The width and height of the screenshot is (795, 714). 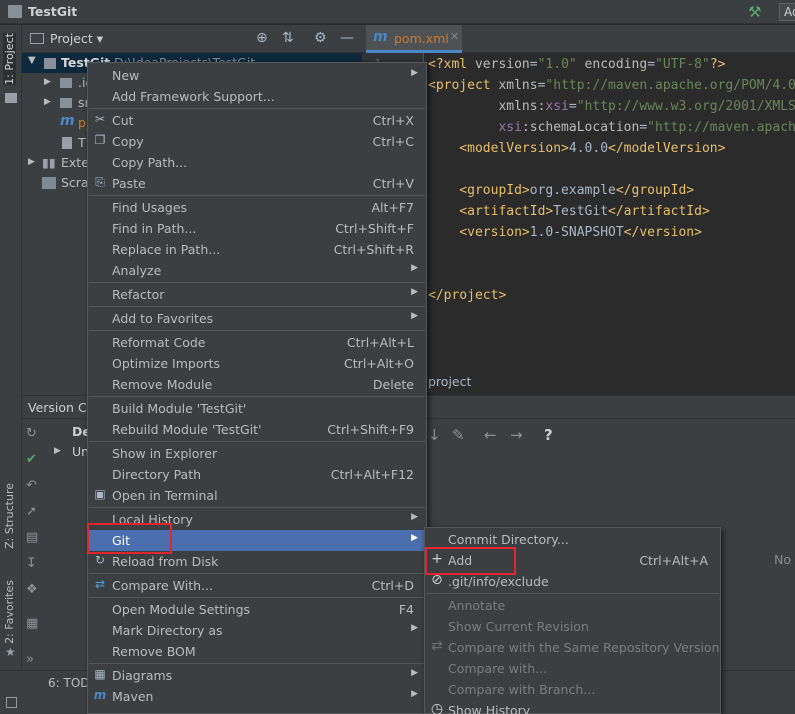 I want to click on menu-item-label: Refactor, so click(x=138, y=294).